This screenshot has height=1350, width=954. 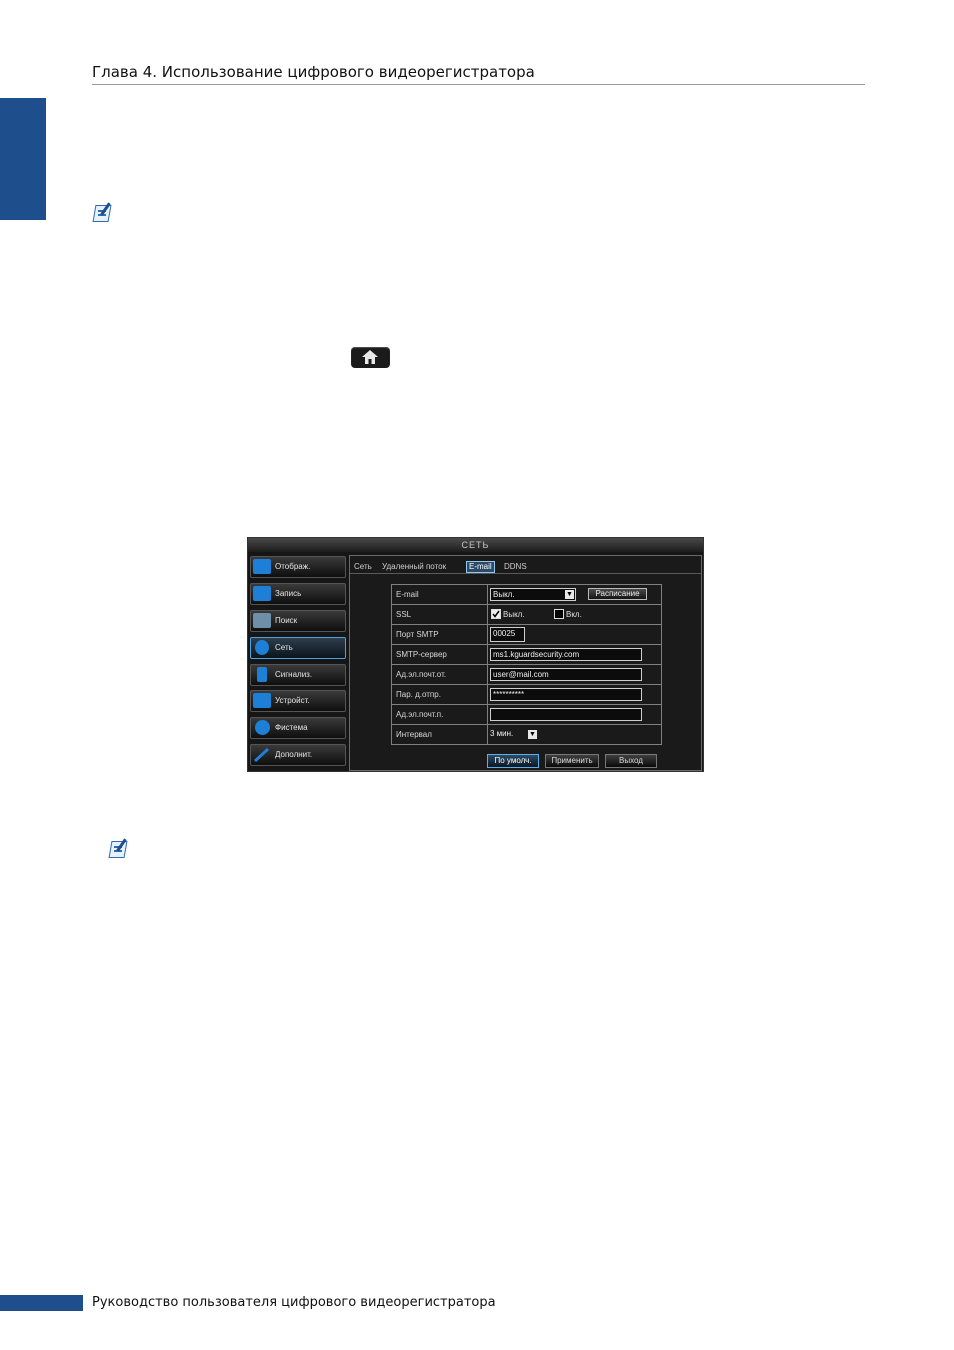 I want to click on menu-item-record: Запись, so click(x=298, y=593).